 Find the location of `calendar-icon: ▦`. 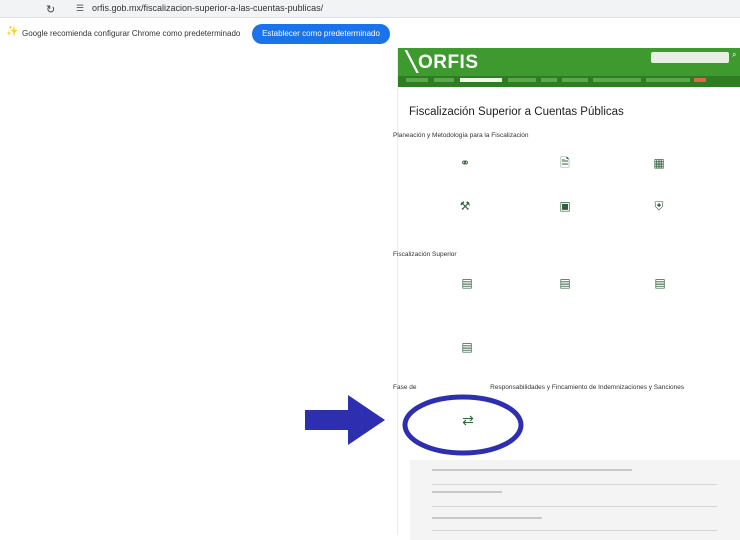

calendar-icon: ▦ is located at coordinates (659, 163).